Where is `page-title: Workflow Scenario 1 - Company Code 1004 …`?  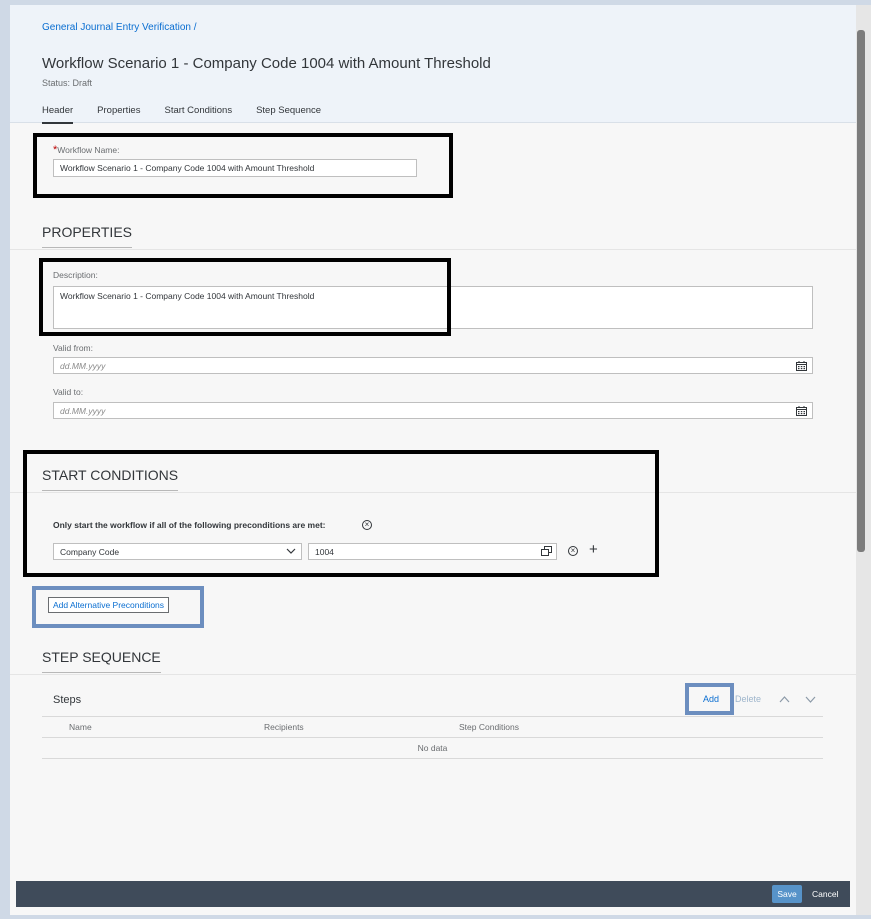 page-title: Workflow Scenario 1 - Company Code 1004 … is located at coordinates (266, 63).